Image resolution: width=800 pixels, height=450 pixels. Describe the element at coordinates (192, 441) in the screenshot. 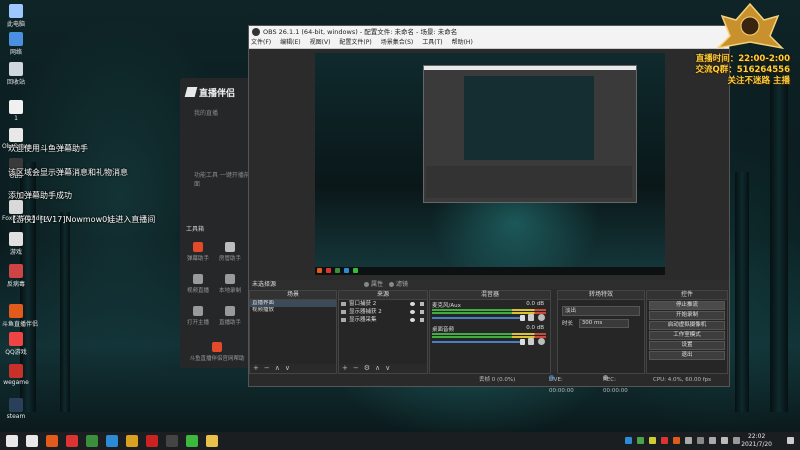

I see `wechat-icon` at that location.